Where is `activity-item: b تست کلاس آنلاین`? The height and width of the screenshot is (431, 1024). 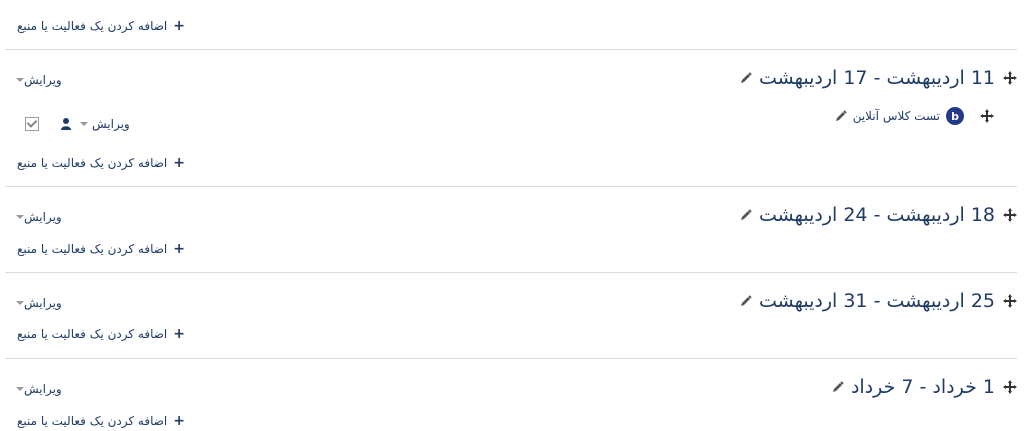
activity-item: b تست کلاس آنلاین is located at coordinates (914, 116).